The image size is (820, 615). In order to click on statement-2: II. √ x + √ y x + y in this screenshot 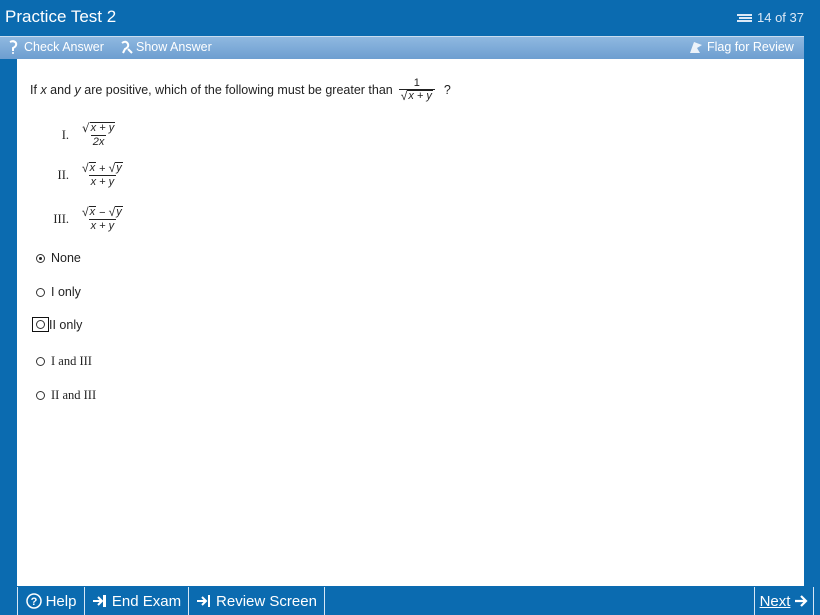, I will do `click(83, 175)`.